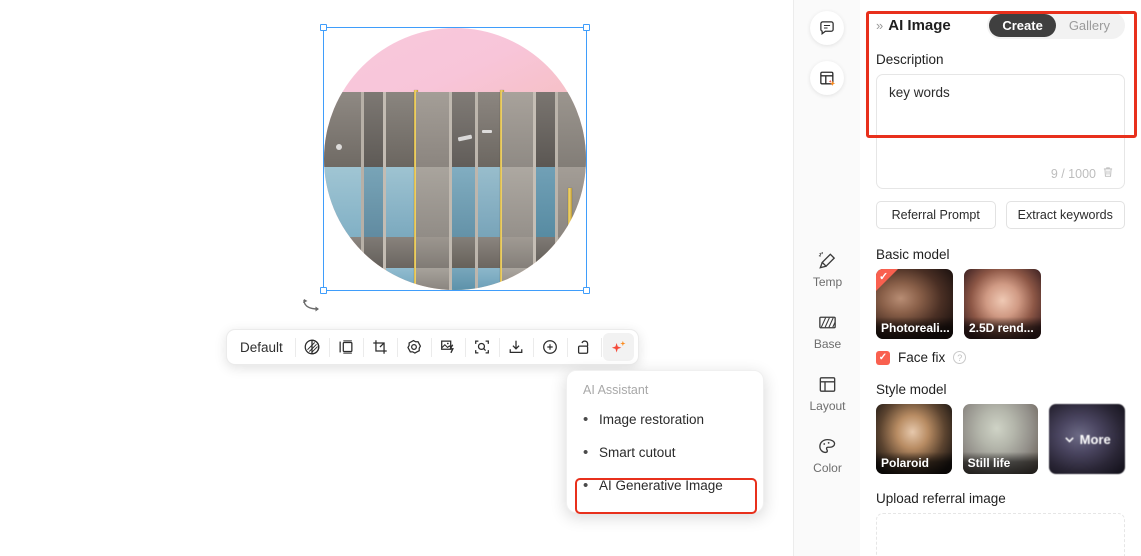 The width and height of the screenshot is (1141, 556). I want to click on align-icon, so click(346, 347).